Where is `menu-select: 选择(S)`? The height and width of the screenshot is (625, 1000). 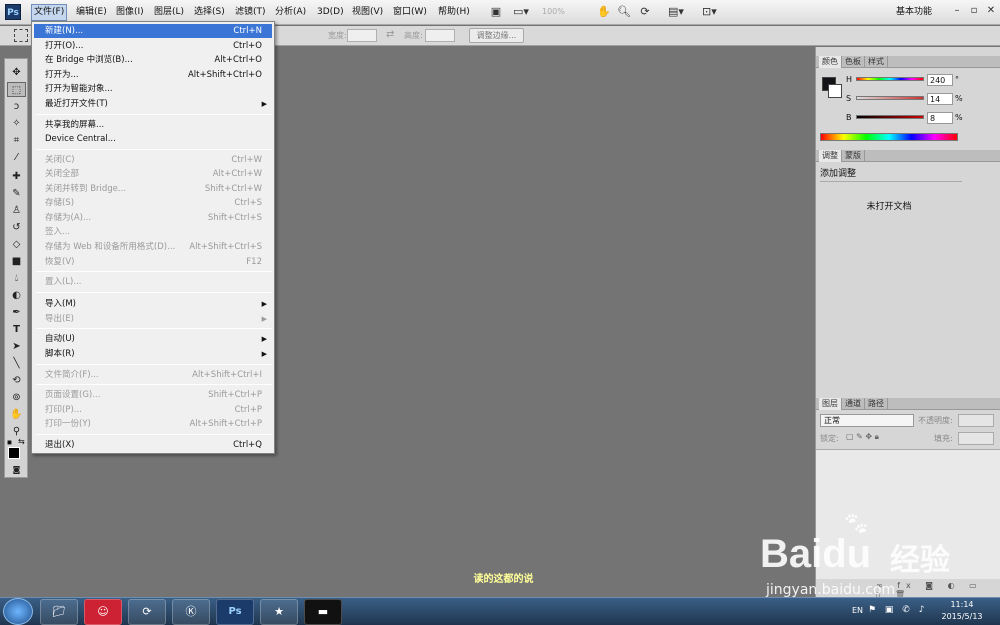
menu-select: 选择(S) is located at coordinates (209, 12).